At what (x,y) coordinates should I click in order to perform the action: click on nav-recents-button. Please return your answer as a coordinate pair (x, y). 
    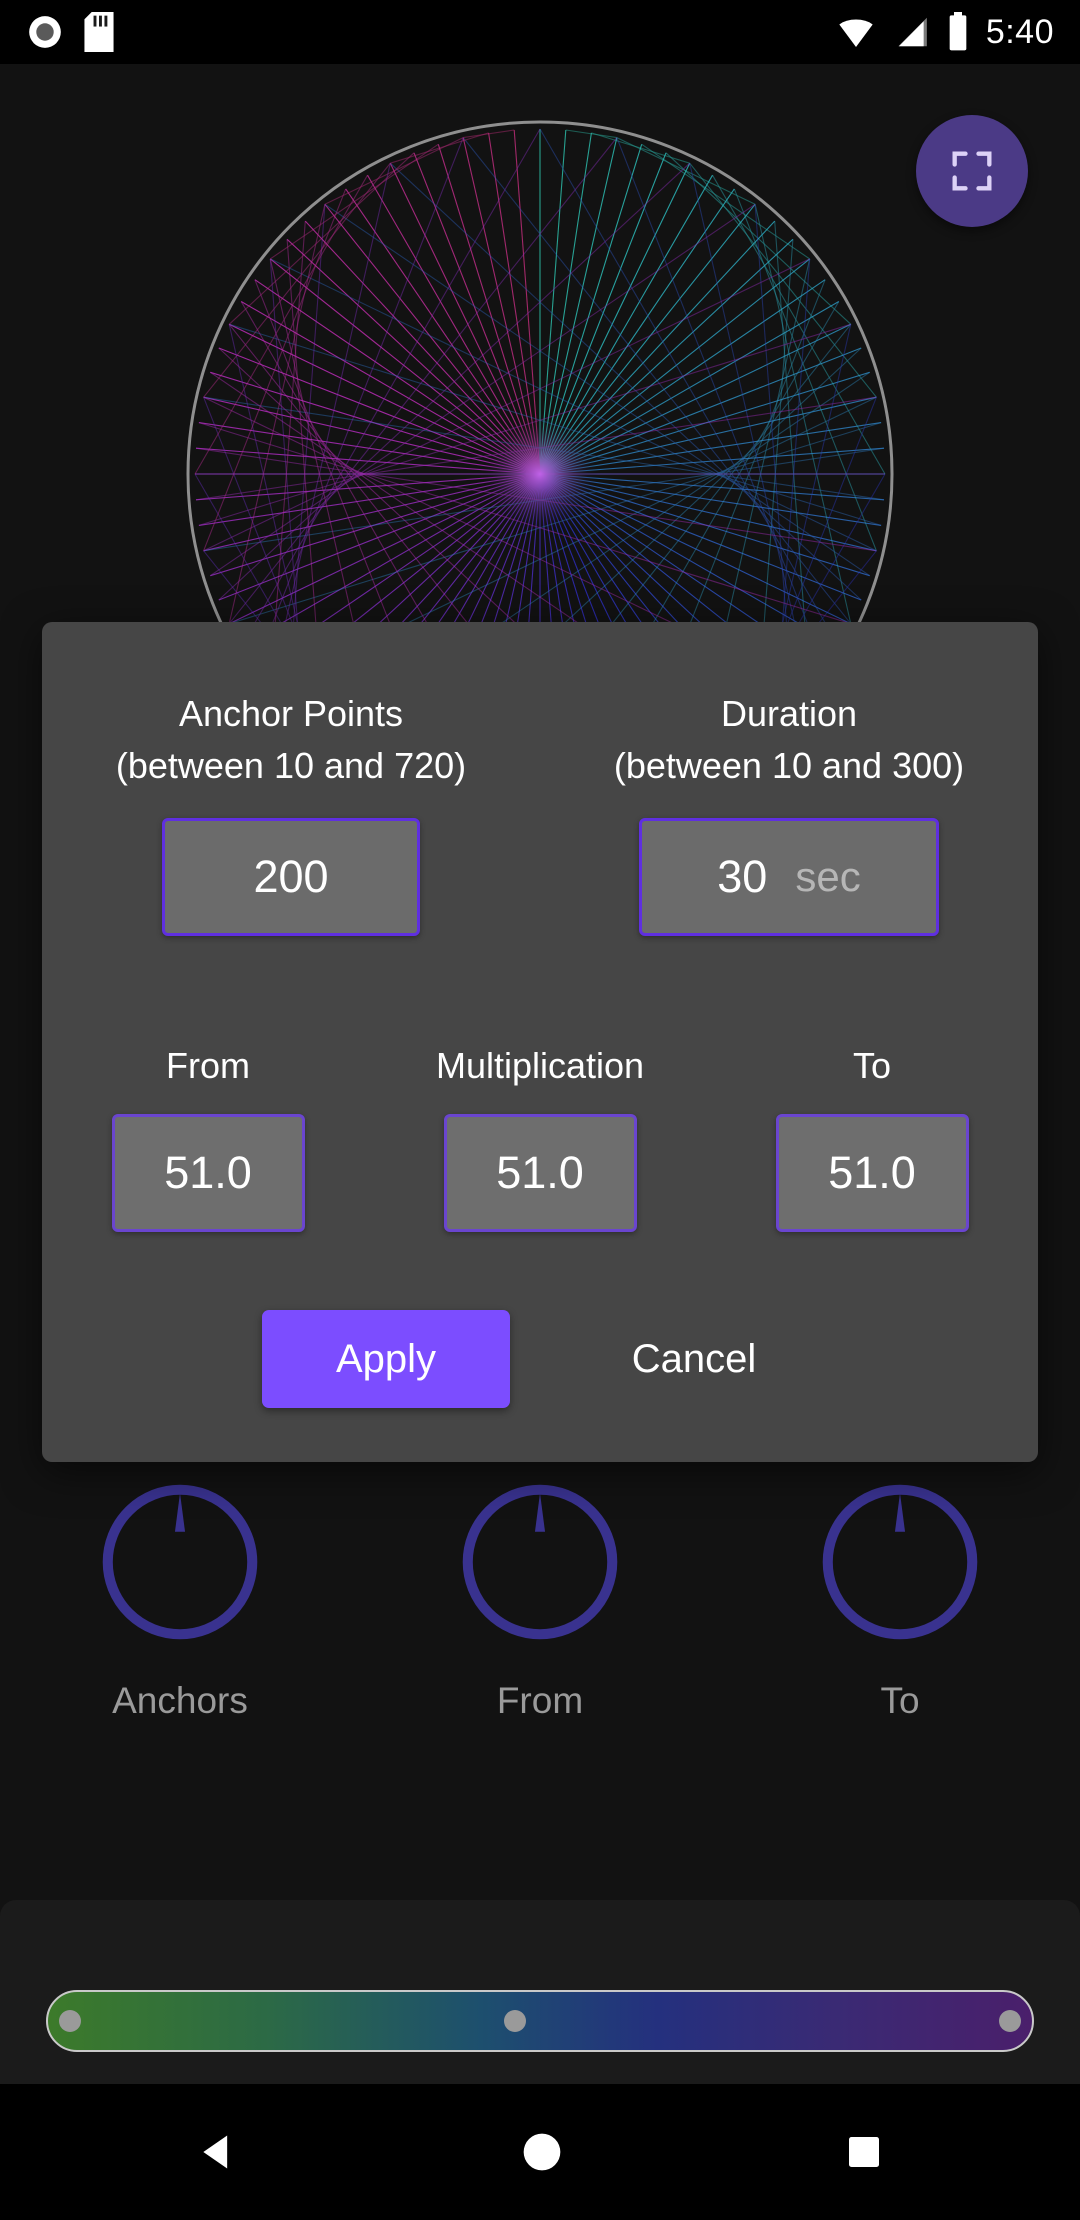
    Looking at the image, I should click on (864, 2152).